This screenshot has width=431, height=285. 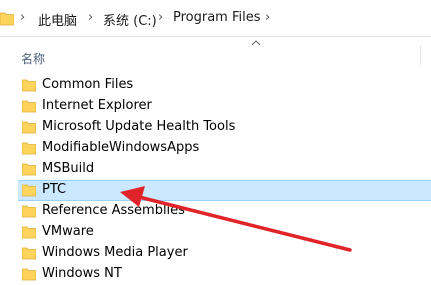 What do you see at coordinates (68, 168) in the screenshot?
I see `list-item-name: MSBuild` at bounding box center [68, 168].